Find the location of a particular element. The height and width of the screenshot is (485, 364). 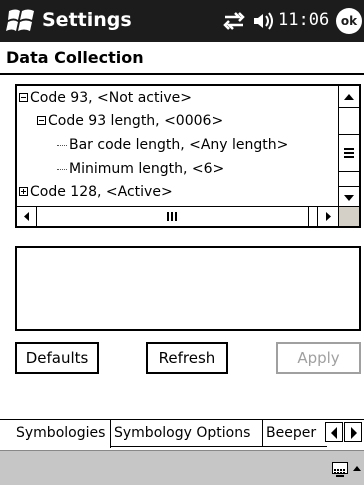

arrow-up-icon is located at coordinates (349, 97).